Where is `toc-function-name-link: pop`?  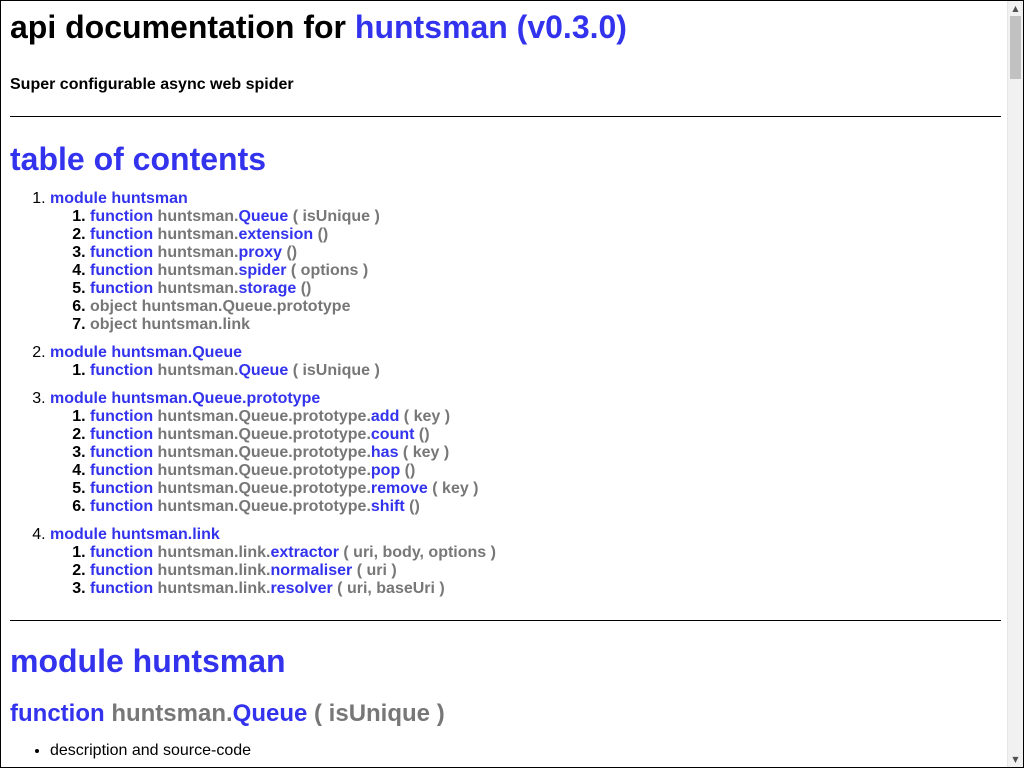
toc-function-name-link: pop is located at coordinates (385, 470).